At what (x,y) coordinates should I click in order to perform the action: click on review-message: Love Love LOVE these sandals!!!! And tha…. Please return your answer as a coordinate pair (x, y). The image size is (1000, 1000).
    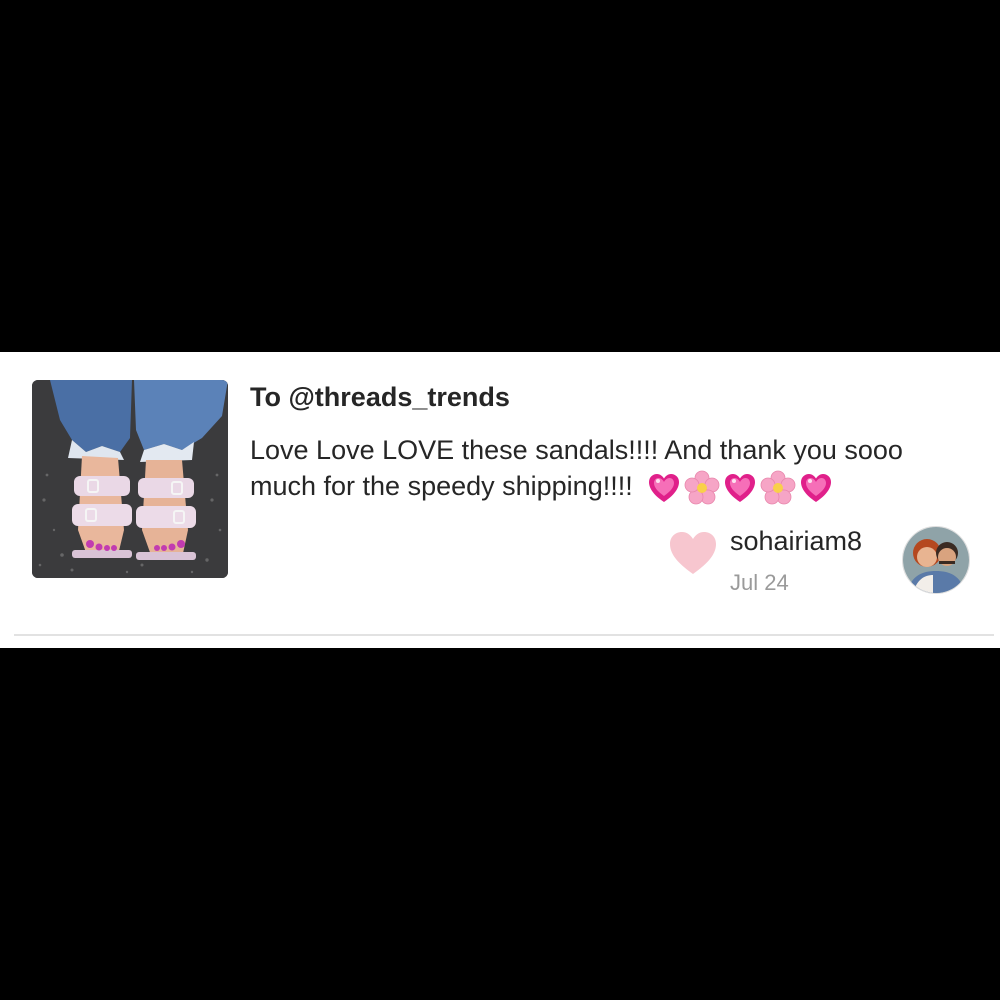
    Looking at the image, I should click on (610, 469).